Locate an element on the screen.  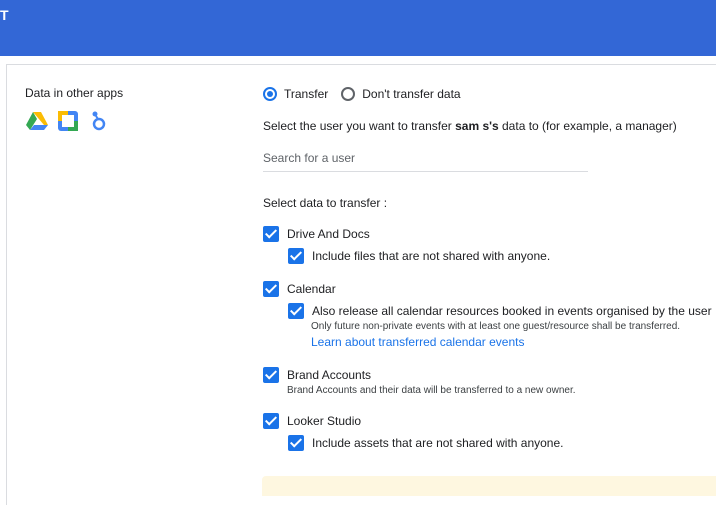
google-calendar-icon is located at coordinates (68, 121).